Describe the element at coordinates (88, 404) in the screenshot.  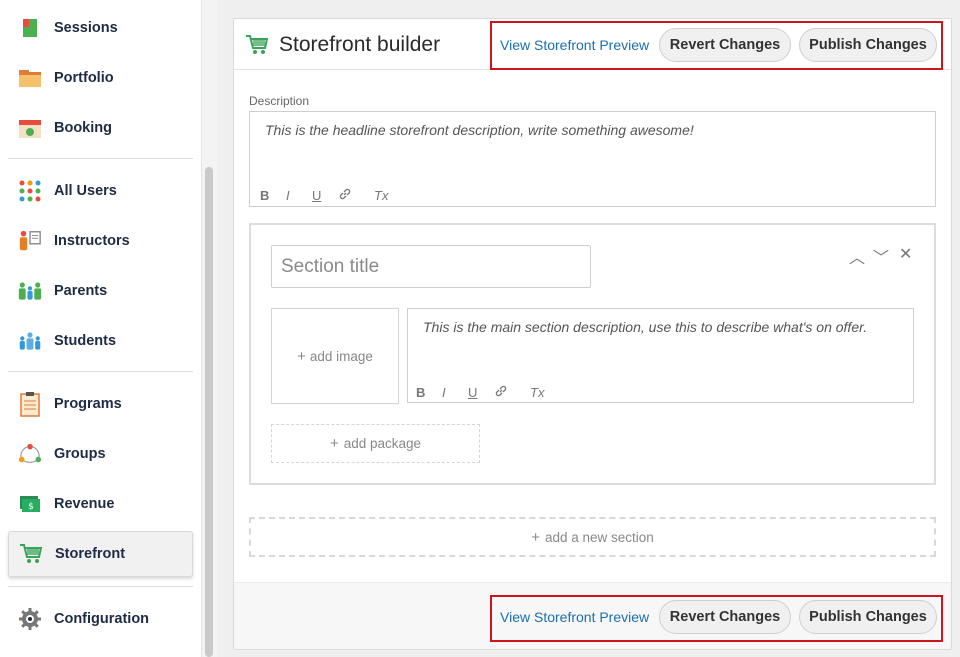
I see `sidebar-item-label: Programs` at that location.